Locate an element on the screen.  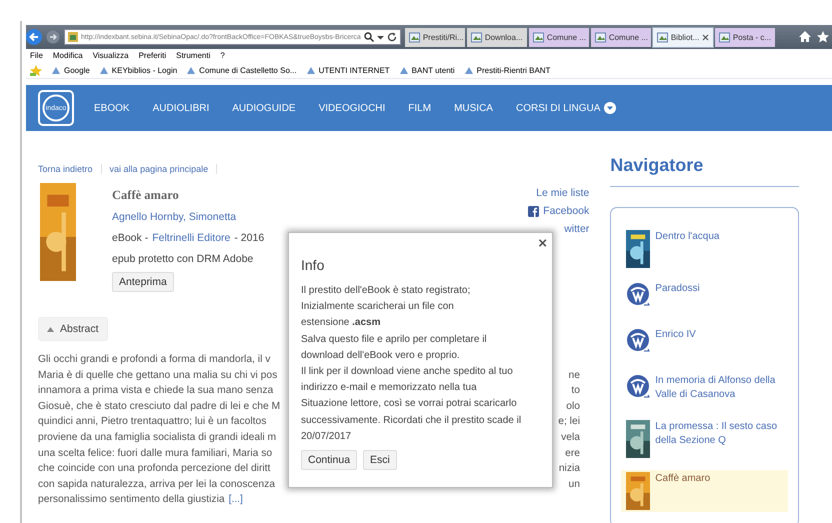
navigator-item: La promessa : Il sesto caso della Sezione Q is located at coordinates (704, 439).